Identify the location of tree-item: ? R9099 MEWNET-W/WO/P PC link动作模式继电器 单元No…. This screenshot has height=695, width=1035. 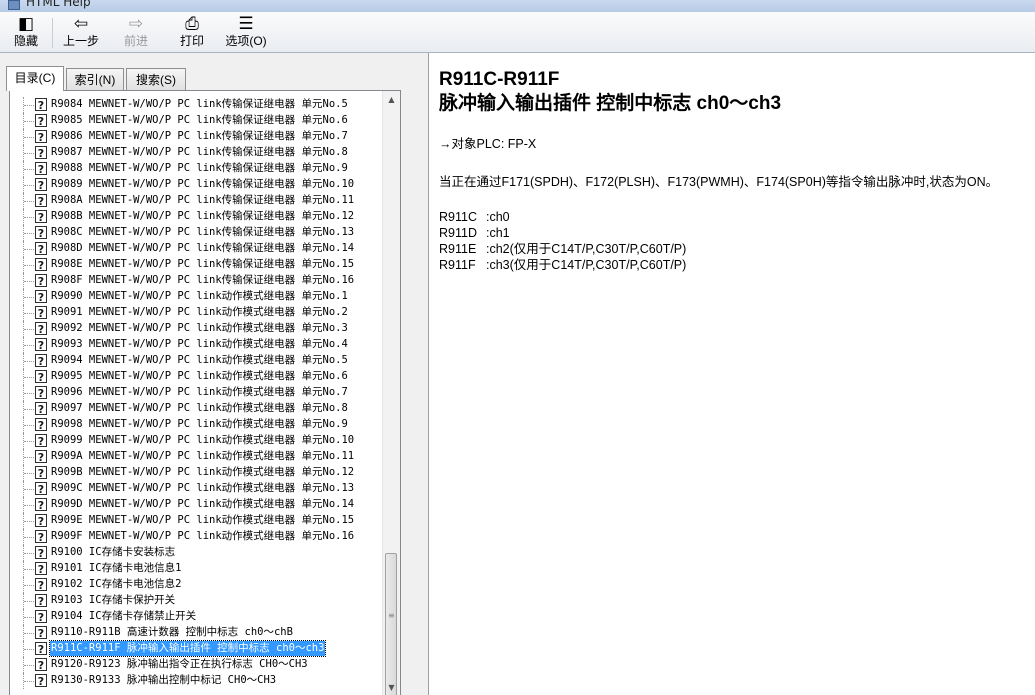
(196, 441).